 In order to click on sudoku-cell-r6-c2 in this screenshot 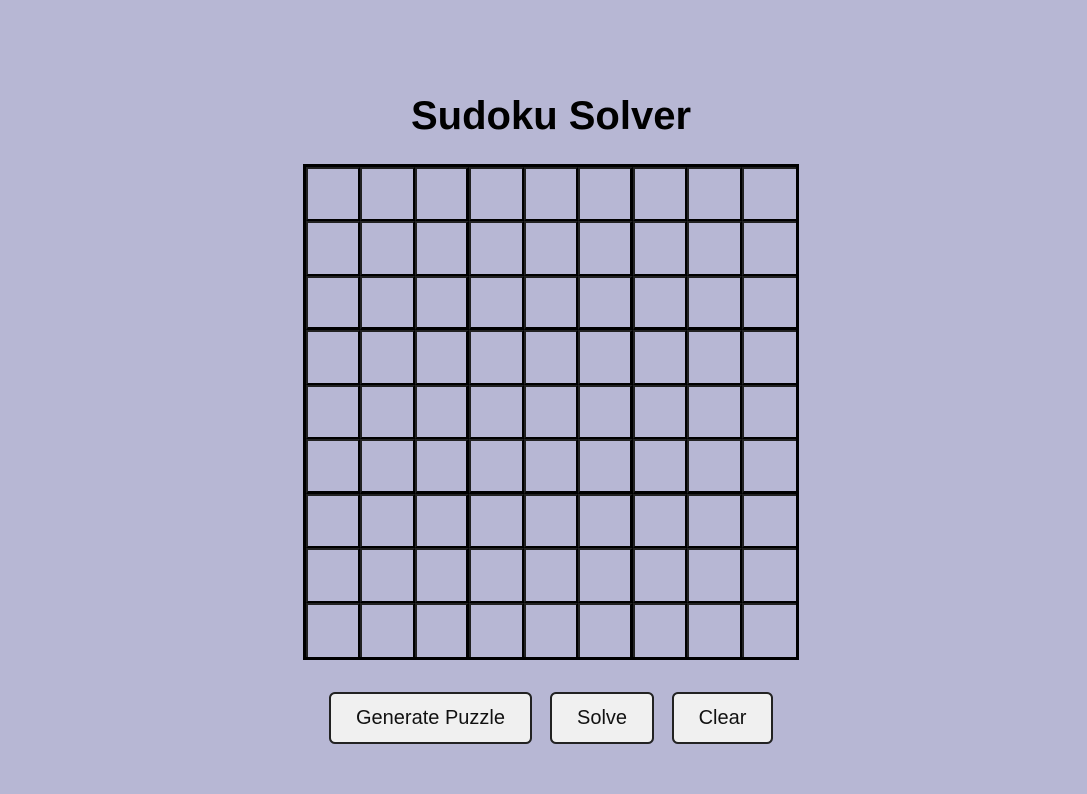, I will do `click(387, 466)`.